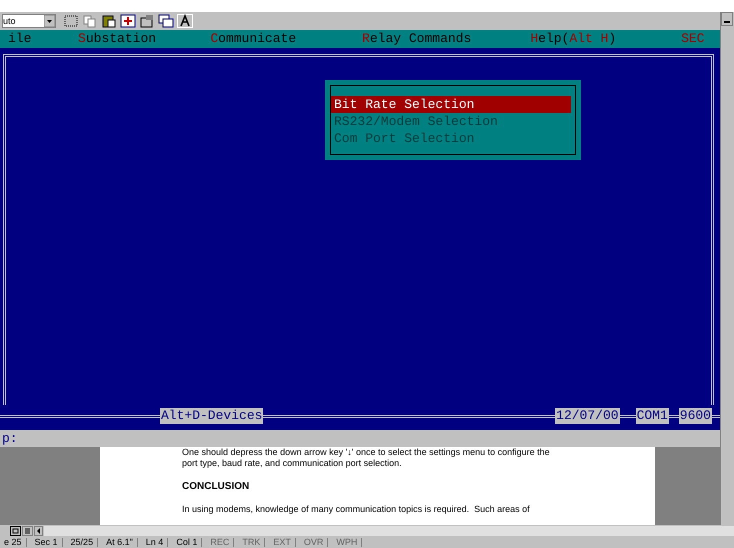 Image resolution: width=734 pixels, height=548 pixels. Describe the element at coordinates (155, 542) in the screenshot. I see `status-field: Ln 4` at that location.